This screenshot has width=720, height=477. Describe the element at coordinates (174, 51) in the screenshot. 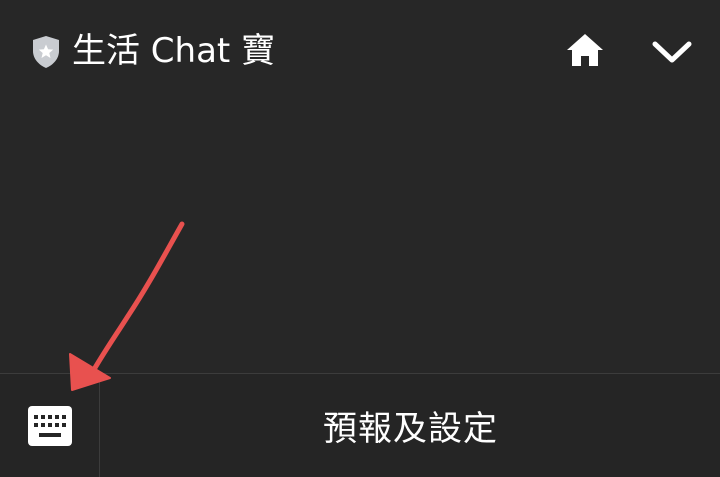

I see `chat-title: 生活 Chat 寶` at that location.